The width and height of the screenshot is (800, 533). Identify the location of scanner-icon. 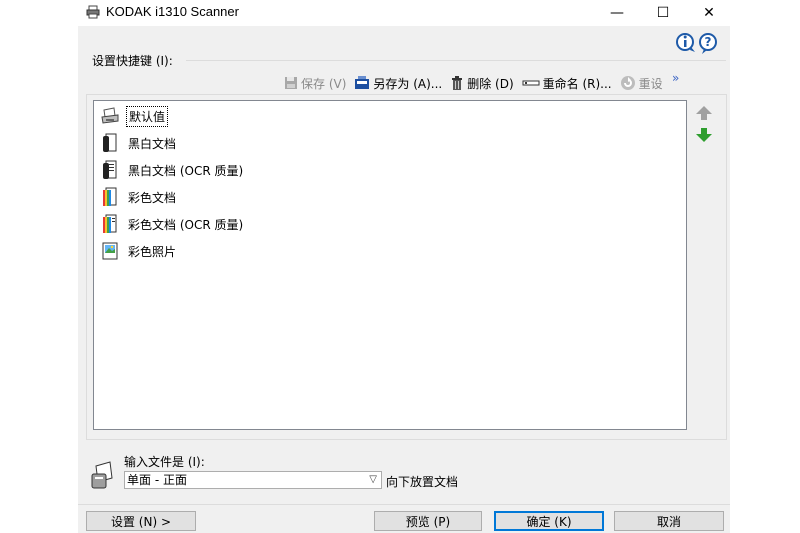
(110, 115).